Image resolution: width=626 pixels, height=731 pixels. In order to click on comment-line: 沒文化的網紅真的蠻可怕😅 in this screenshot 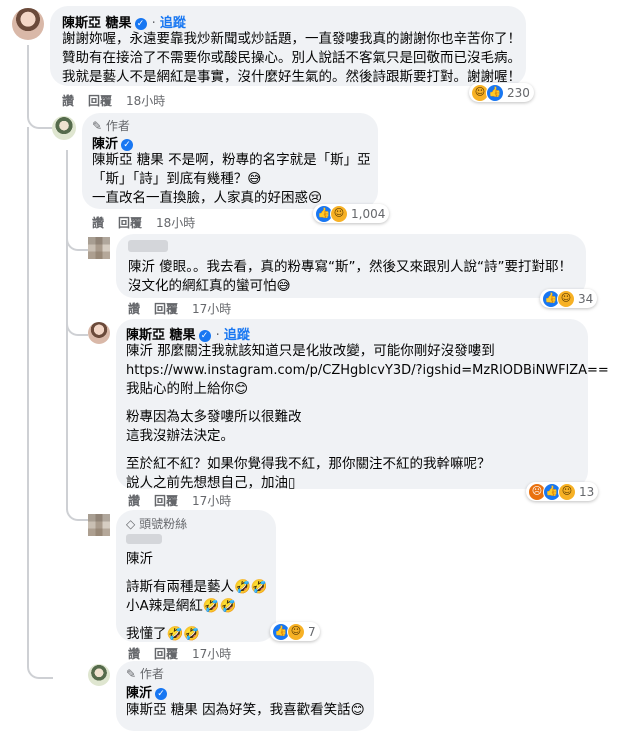, I will do `click(209, 286)`.